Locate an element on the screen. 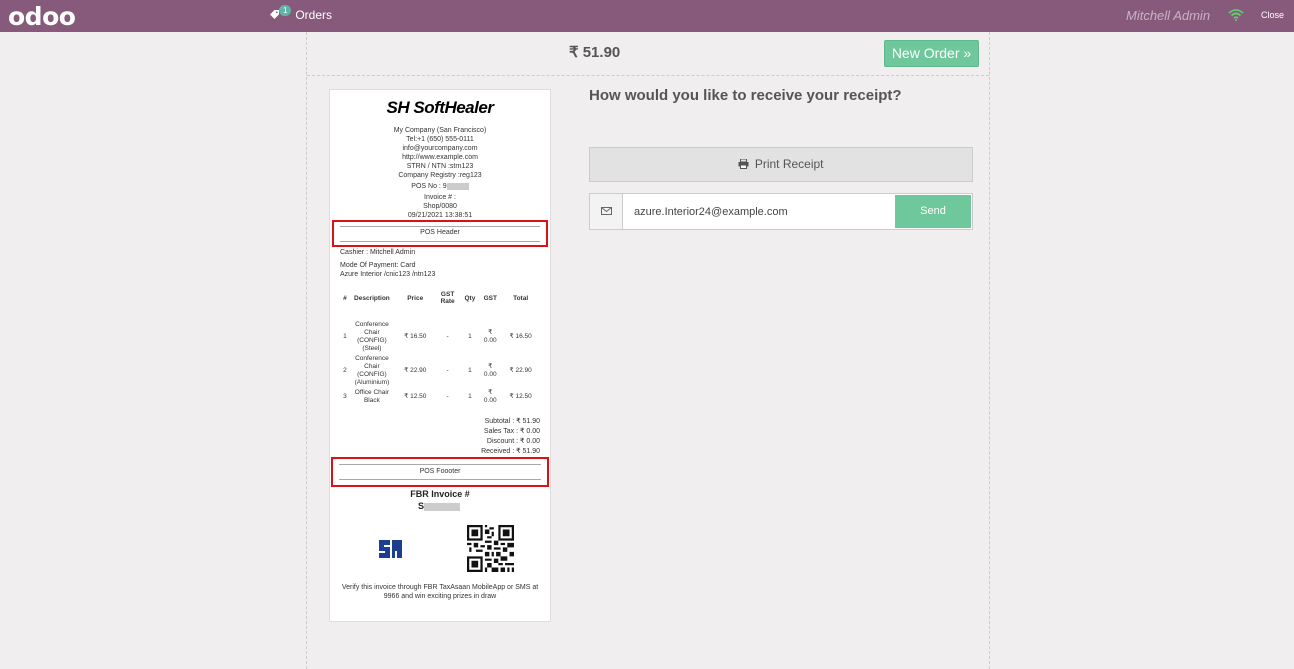  envelope-icon is located at coordinates (606, 211).